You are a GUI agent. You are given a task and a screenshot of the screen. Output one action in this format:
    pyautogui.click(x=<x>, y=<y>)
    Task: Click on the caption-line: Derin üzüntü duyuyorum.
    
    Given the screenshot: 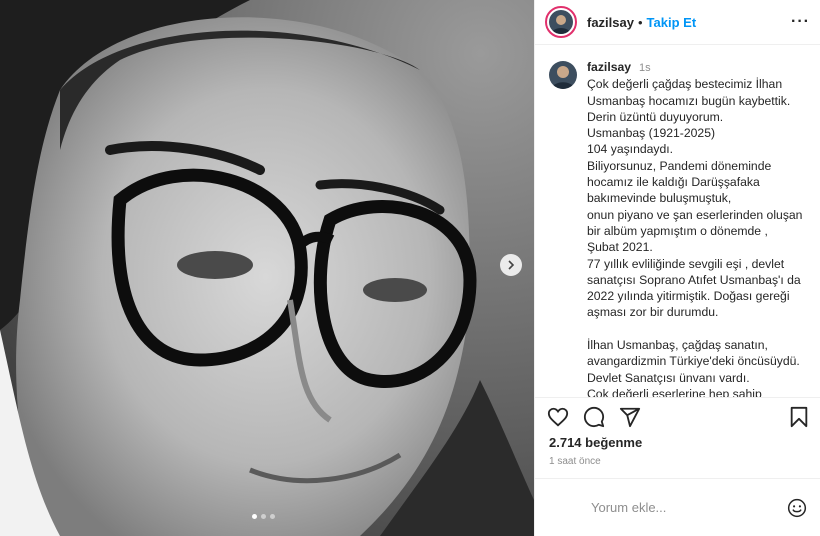 What is the action you would take?
    pyautogui.click(x=655, y=116)
    